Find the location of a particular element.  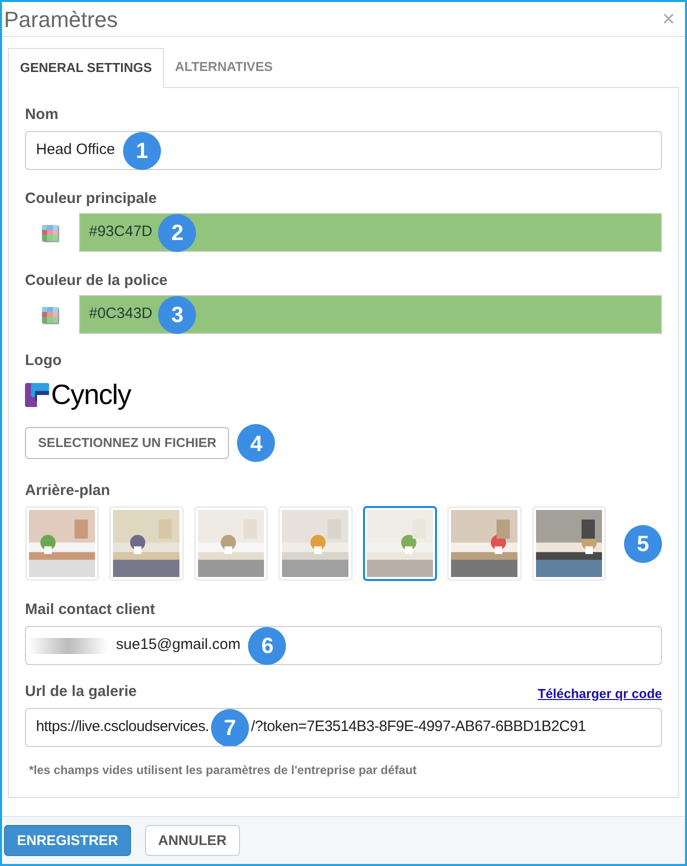

callout-number: 3 is located at coordinates (177, 315).